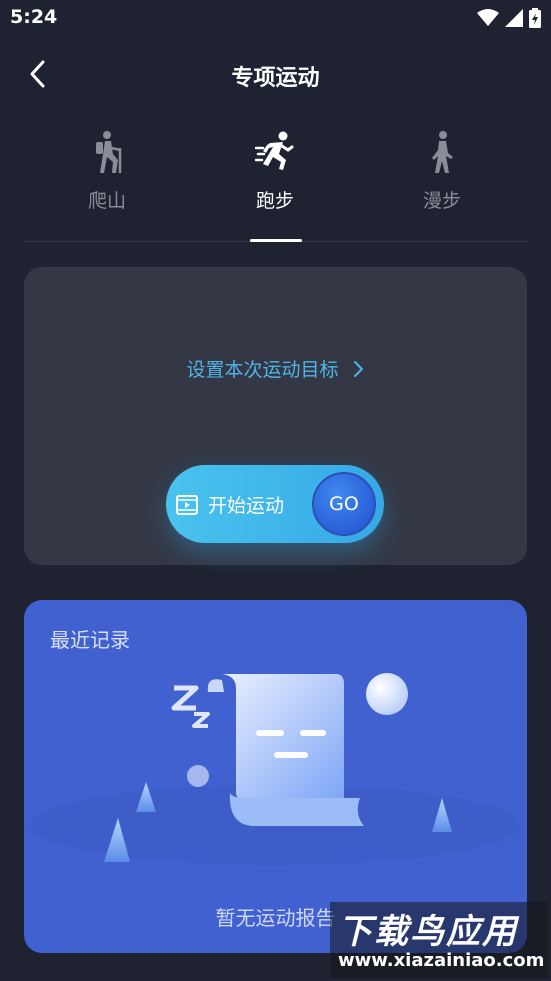 Image resolution: width=551 pixels, height=981 pixels. I want to click on go-button: GO, so click(344, 504).